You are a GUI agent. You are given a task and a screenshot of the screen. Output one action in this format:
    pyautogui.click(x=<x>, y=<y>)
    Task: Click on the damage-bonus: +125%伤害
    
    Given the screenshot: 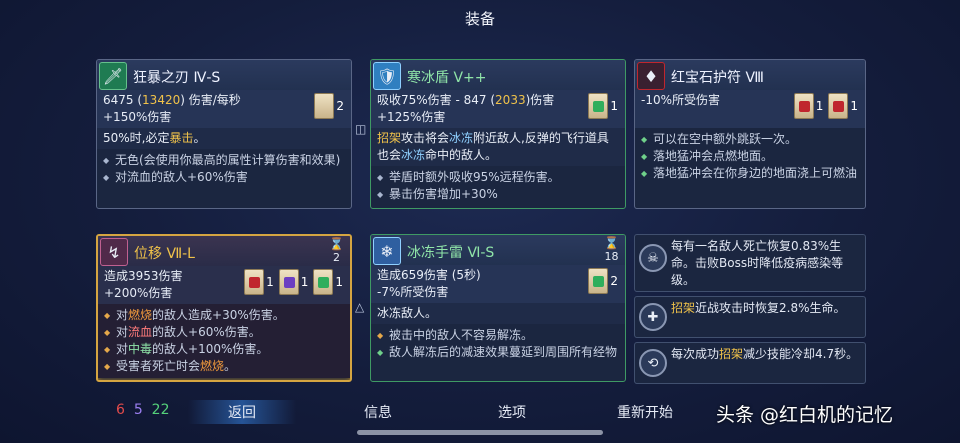 What is the action you would take?
    pyautogui.click(x=411, y=117)
    